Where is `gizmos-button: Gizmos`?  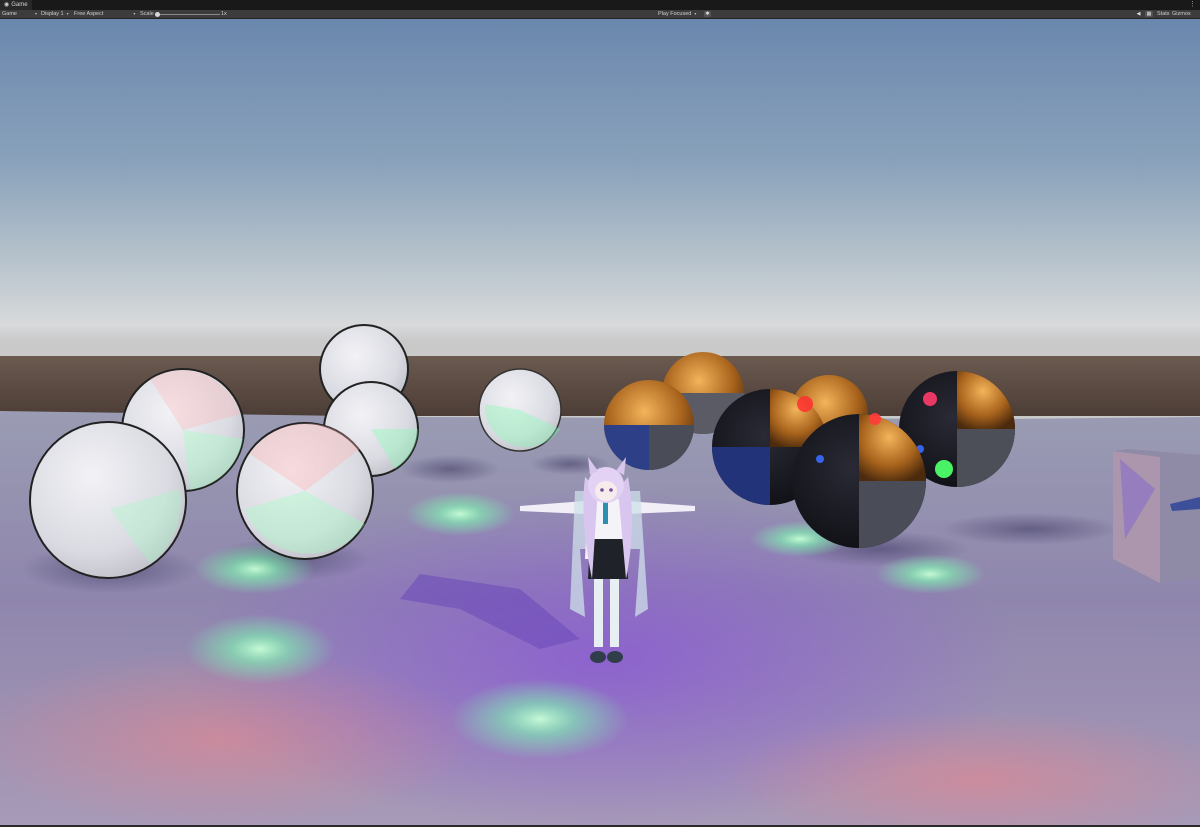 gizmos-button: Gizmos is located at coordinates (1181, 14).